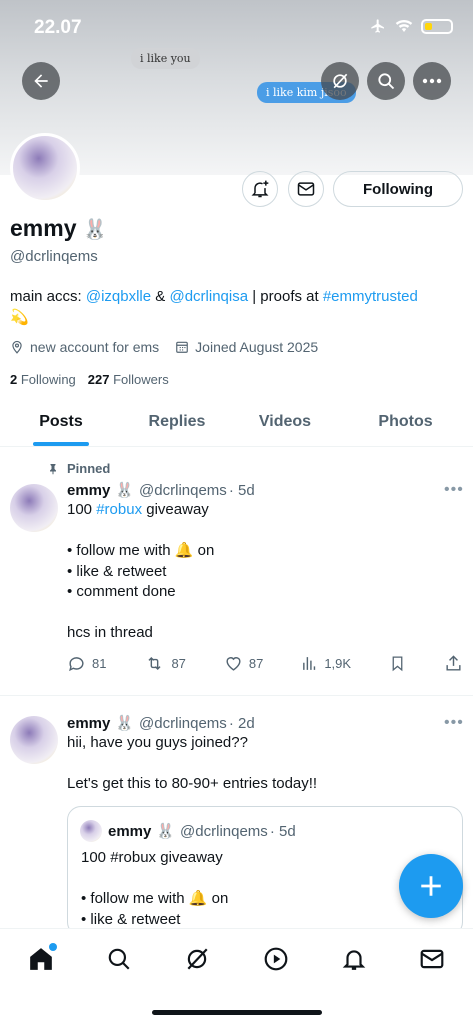 This screenshot has width=473, height=1024. I want to click on nav-grok, so click(197, 961).